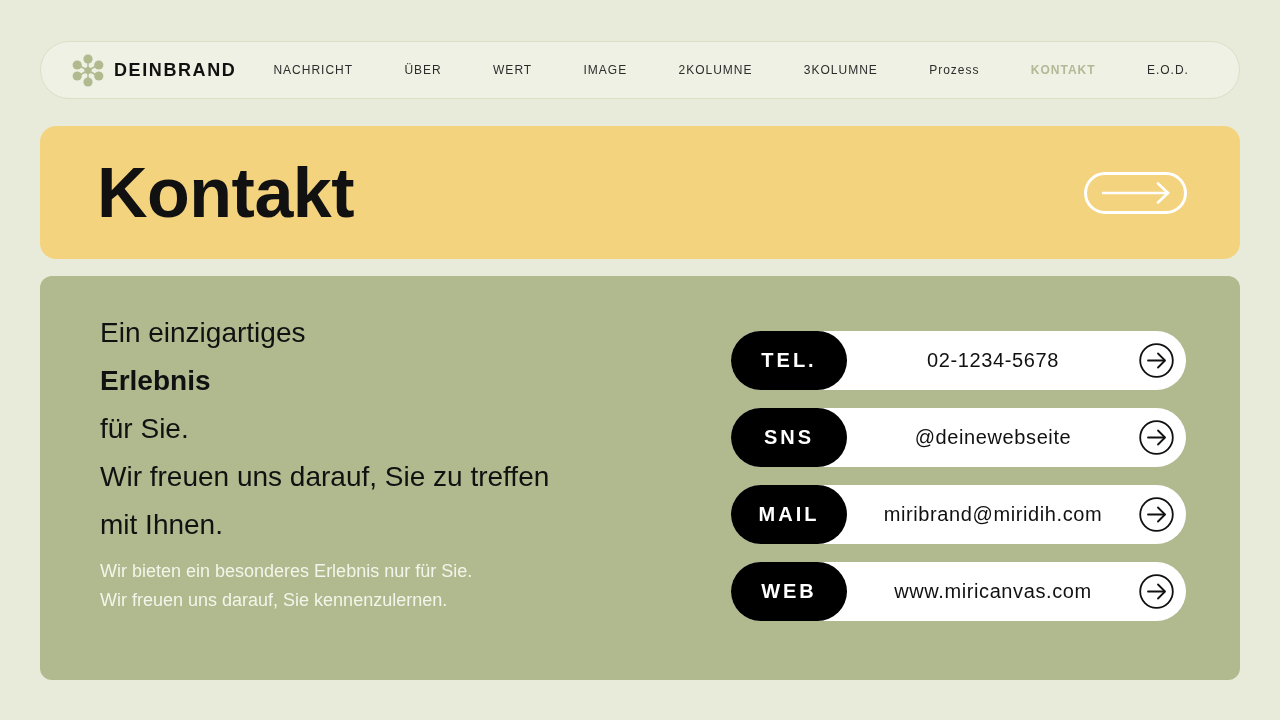 The width and height of the screenshot is (1280, 720). I want to click on contact-value: @deinewebseite, so click(993, 437).